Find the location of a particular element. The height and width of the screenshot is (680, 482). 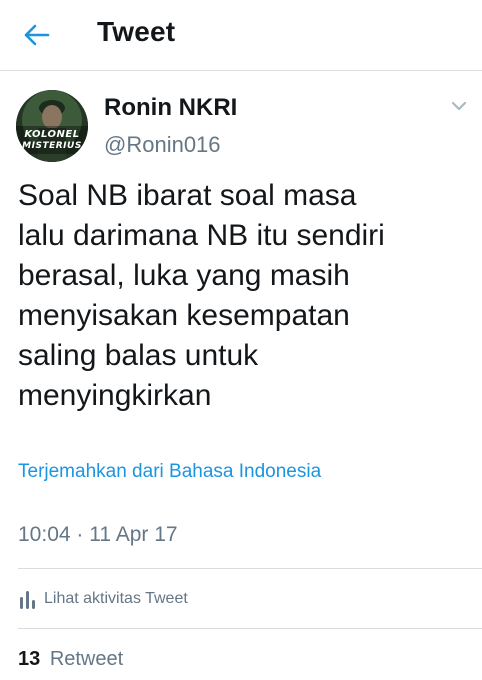

bar-chart-icon is located at coordinates (27, 600).